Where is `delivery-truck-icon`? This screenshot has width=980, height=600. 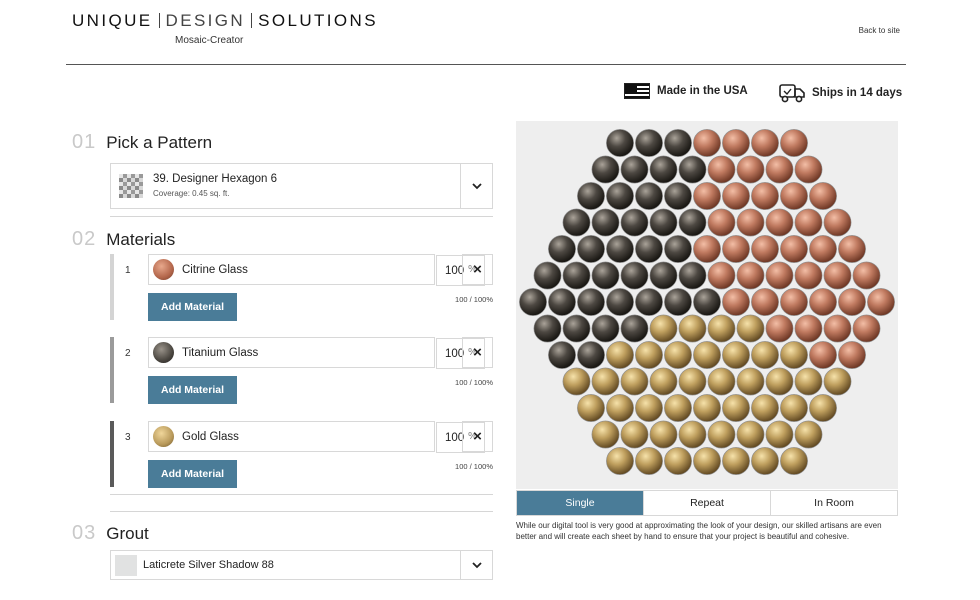 delivery-truck-icon is located at coordinates (792, 93).